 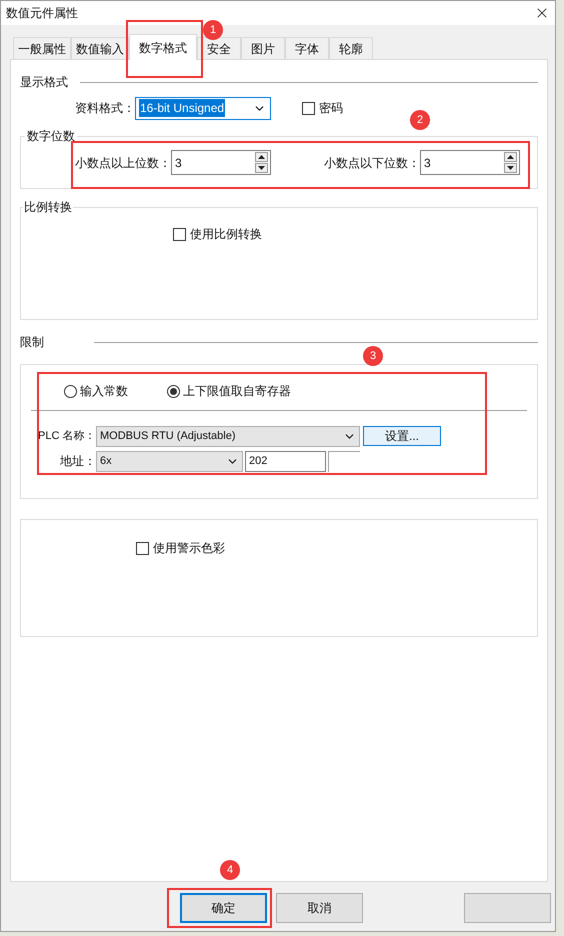 What do you see at coordinates (203, 108) in the screenshot?
I see `data-format-dropdown: 16-bit Unsigned` at bounding box center [203, 108].